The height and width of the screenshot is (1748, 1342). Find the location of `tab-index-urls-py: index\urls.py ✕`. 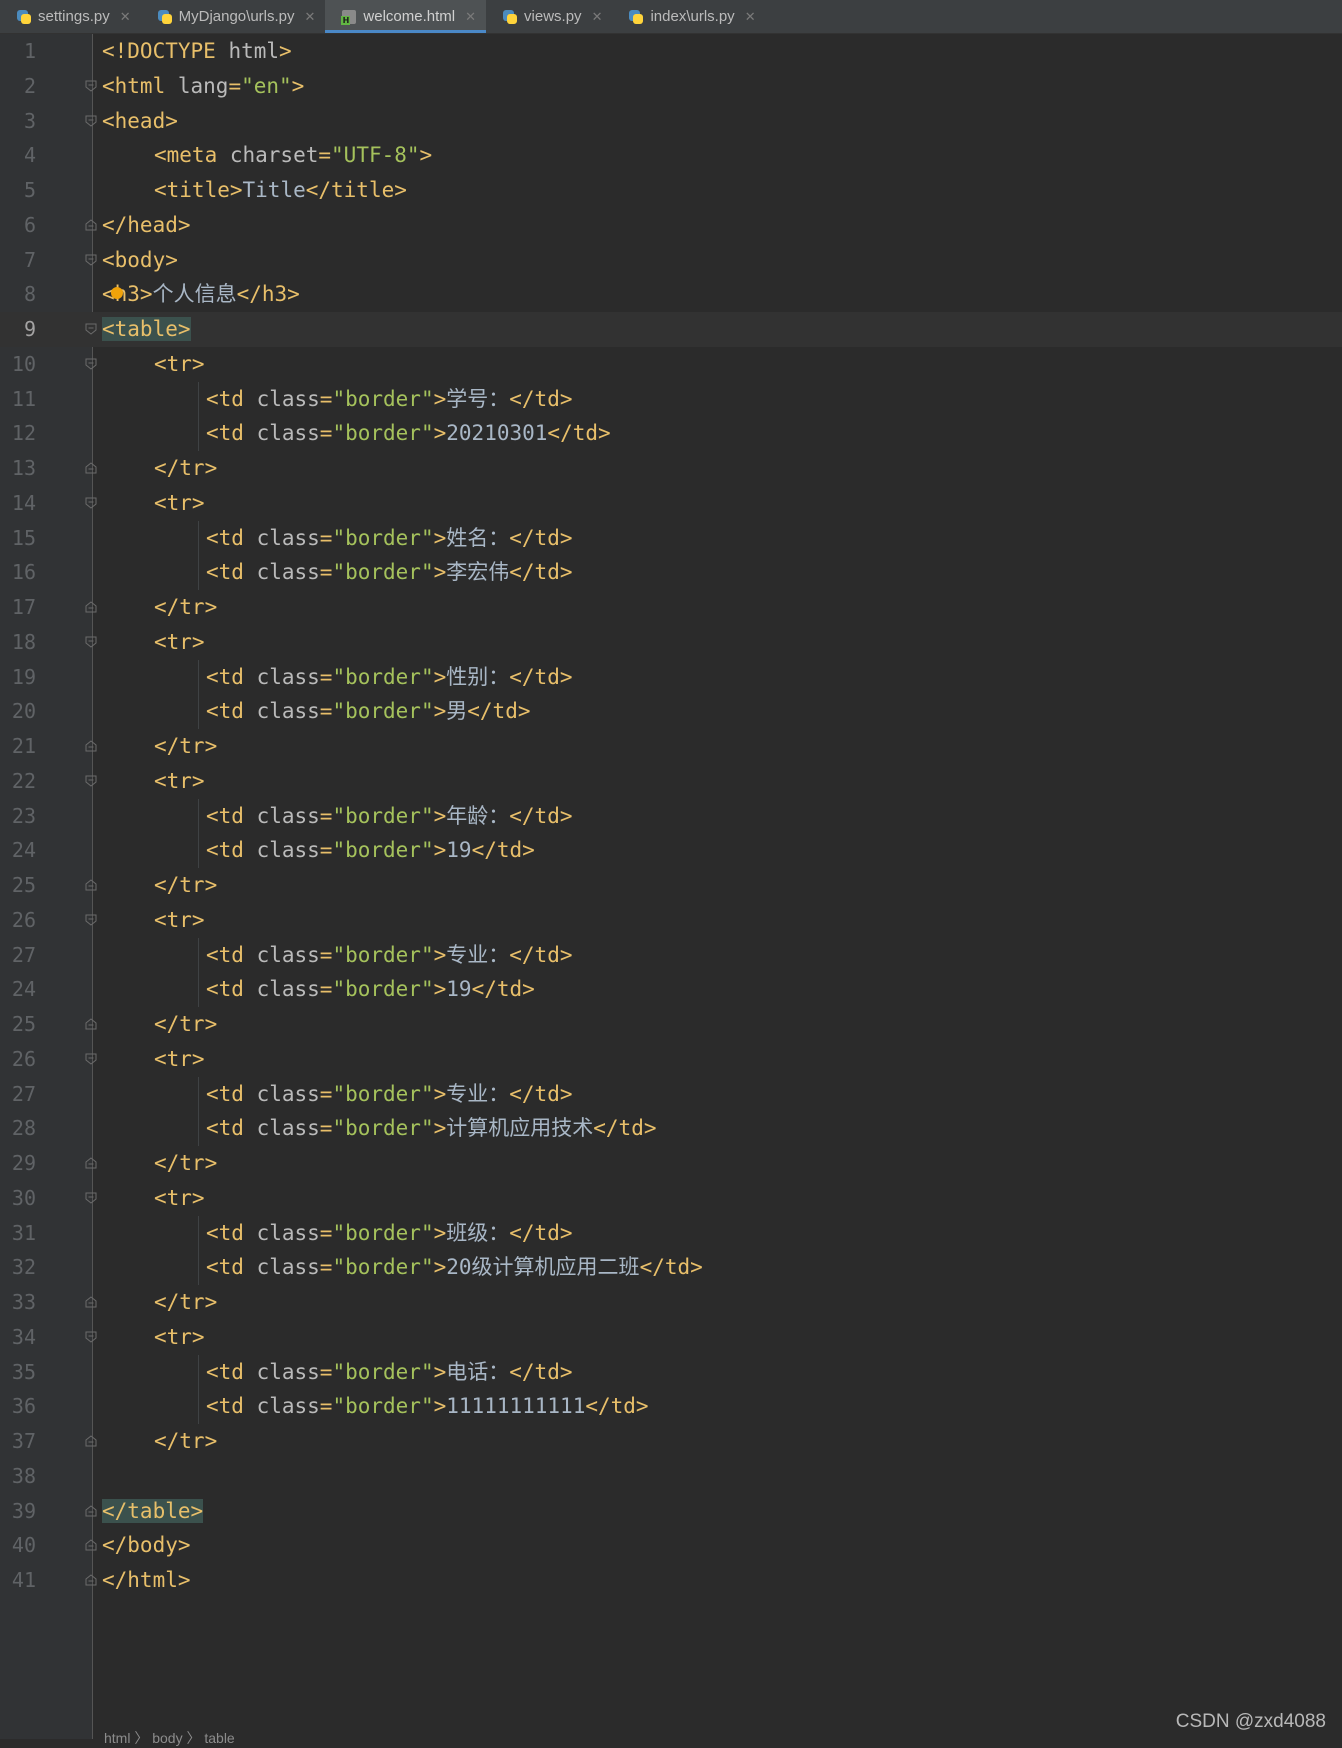

tab-index-urls-py: index\urls.py ✕ is located at coordinates (688, 16).